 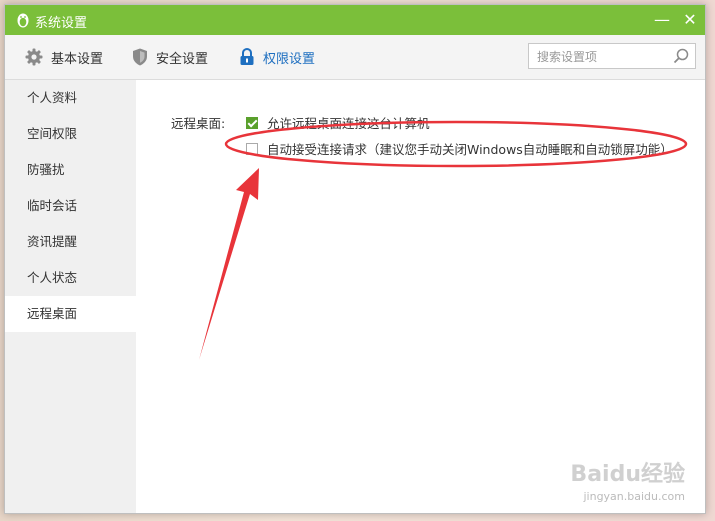 What do you see at coordinates (70, 278) in the screenshot?
I see `sidebar-item-personal-status: 个人状态` at bounding box center [70, 278].